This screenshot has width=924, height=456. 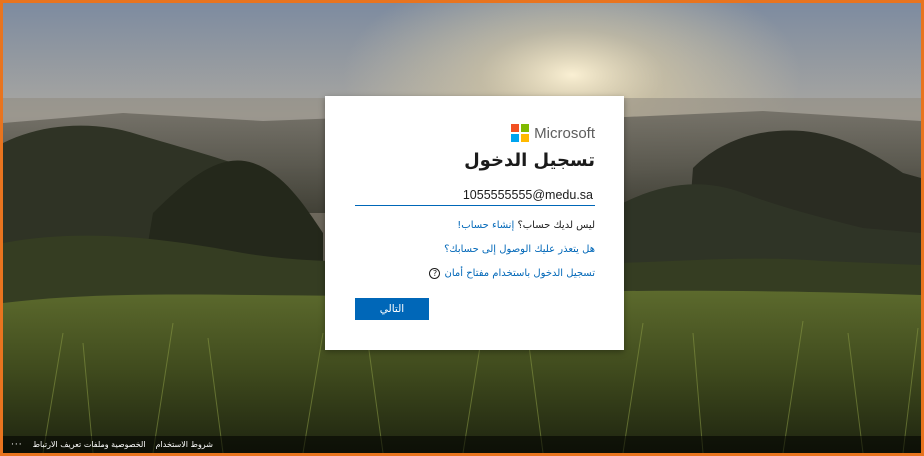 What do you see at coordinates (525, 138) in the screenshot?
I see `logo-square-yellow` at bounding box center [525, 138].